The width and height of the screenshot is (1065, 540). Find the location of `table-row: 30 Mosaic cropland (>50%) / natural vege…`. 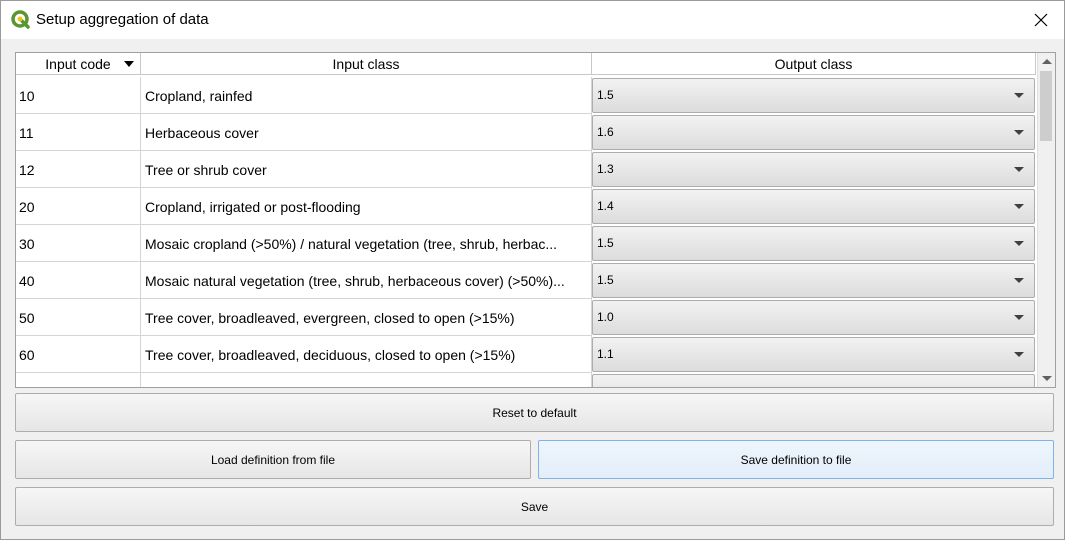

table-row: 30 Mosaic cropland (>50%) / natural vege… is located at coordinates (526, 243).